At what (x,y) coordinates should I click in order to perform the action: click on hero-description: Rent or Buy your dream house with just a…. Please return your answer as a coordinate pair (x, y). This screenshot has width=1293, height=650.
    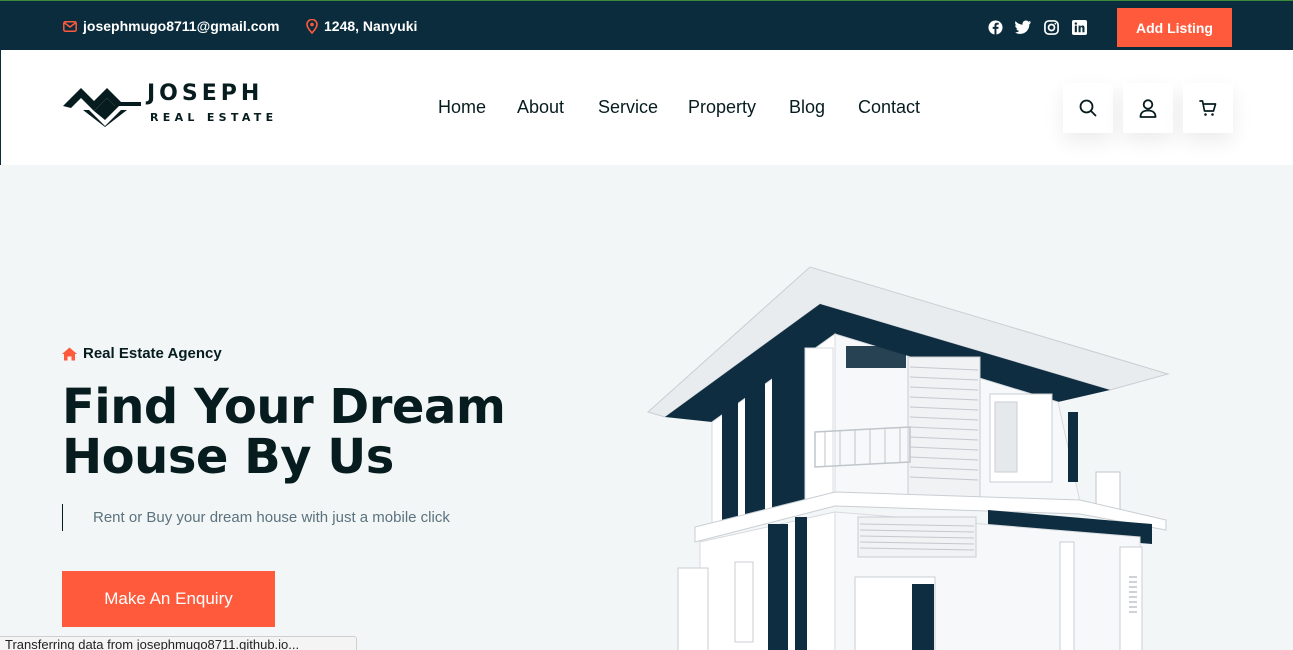
    Looking at the image, I should click on (256, 517).